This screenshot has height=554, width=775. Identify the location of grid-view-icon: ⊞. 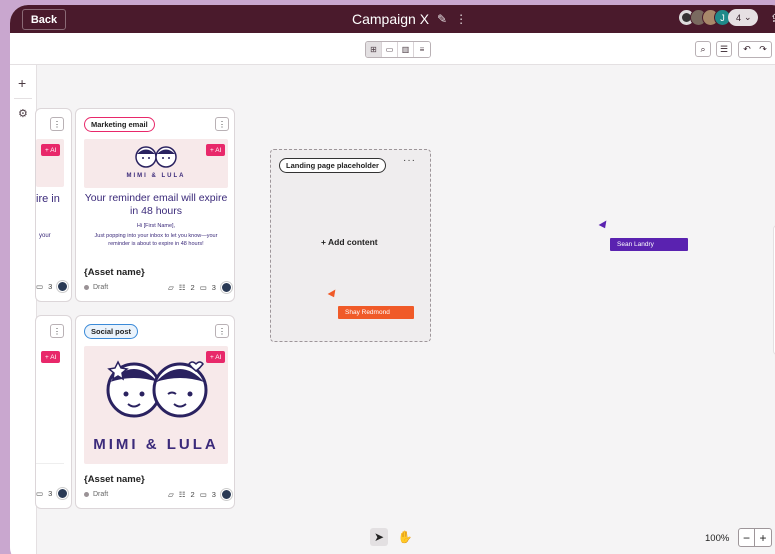
(374, 49).